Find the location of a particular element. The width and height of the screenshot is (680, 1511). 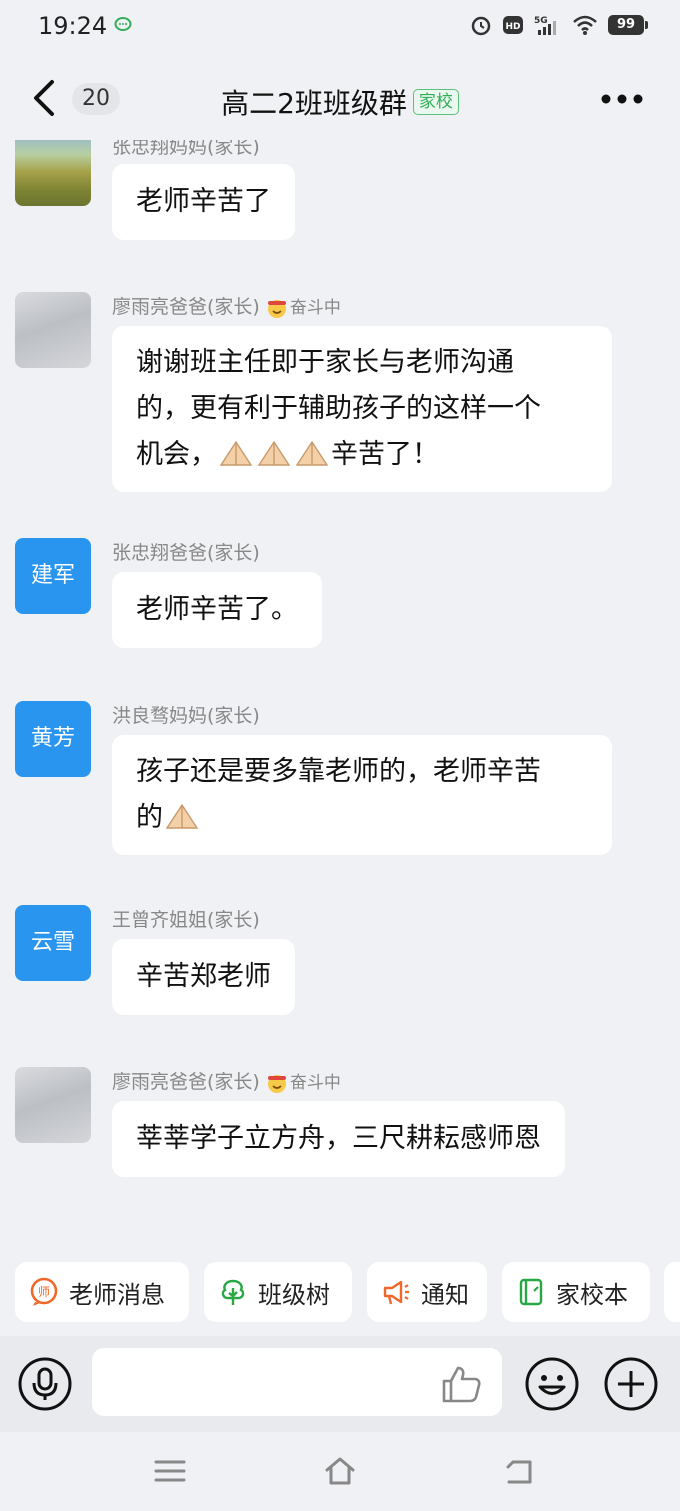

status-time: 19:24 is located at coordinates (73, 26).